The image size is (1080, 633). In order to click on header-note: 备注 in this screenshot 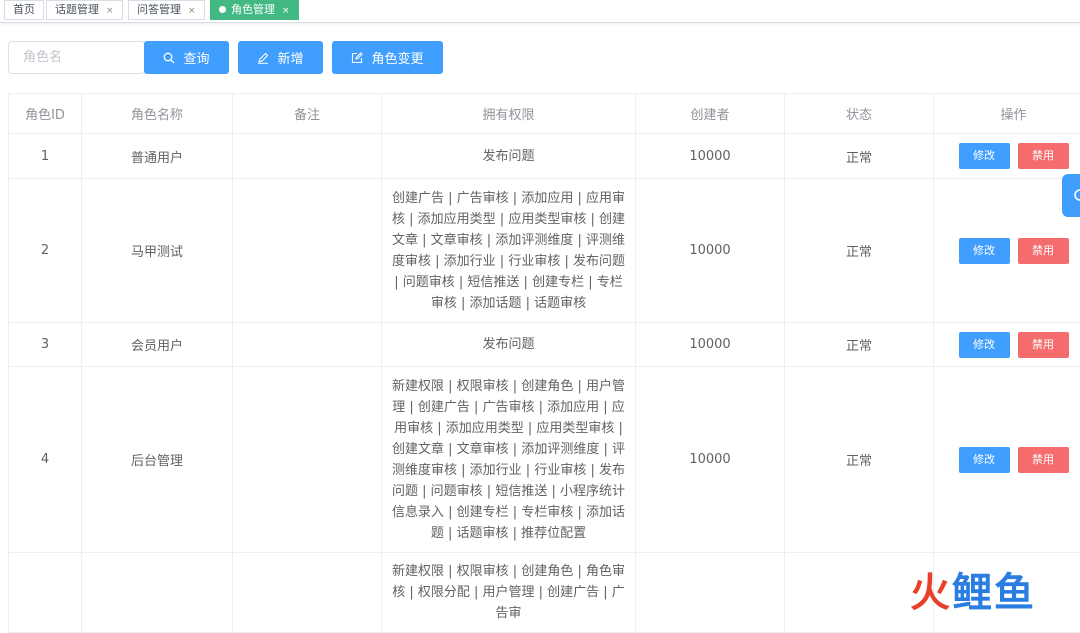, I will do `click(307, 114)`.